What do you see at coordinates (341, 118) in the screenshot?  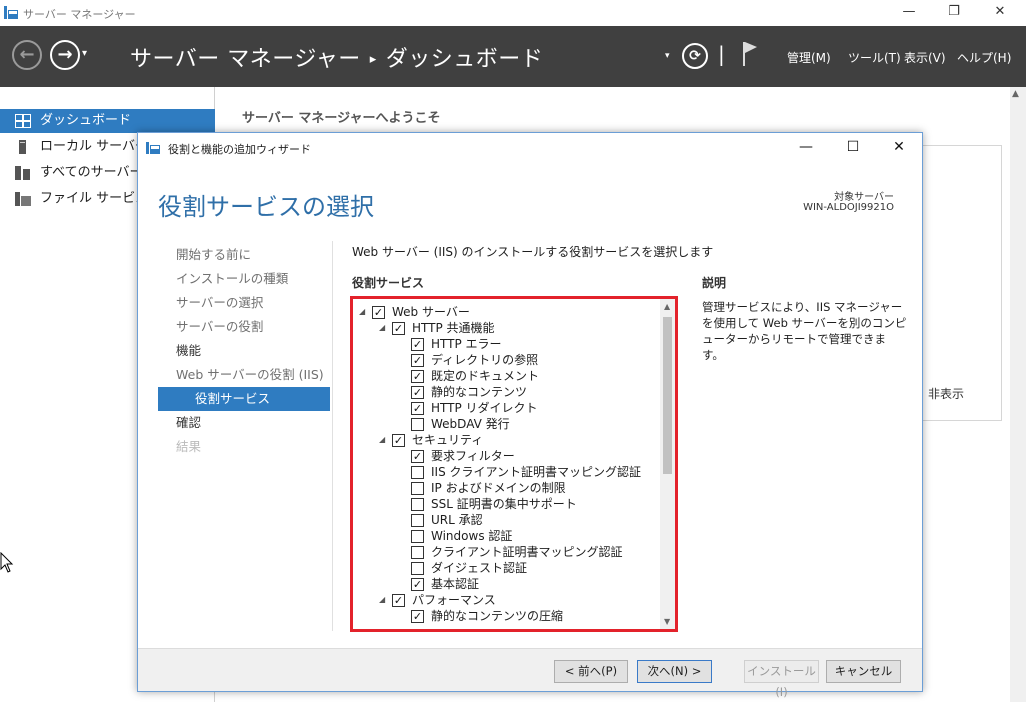 I see `welcome-title: サーバー マネージャーへようこそ` at bounding box center [341, 118].